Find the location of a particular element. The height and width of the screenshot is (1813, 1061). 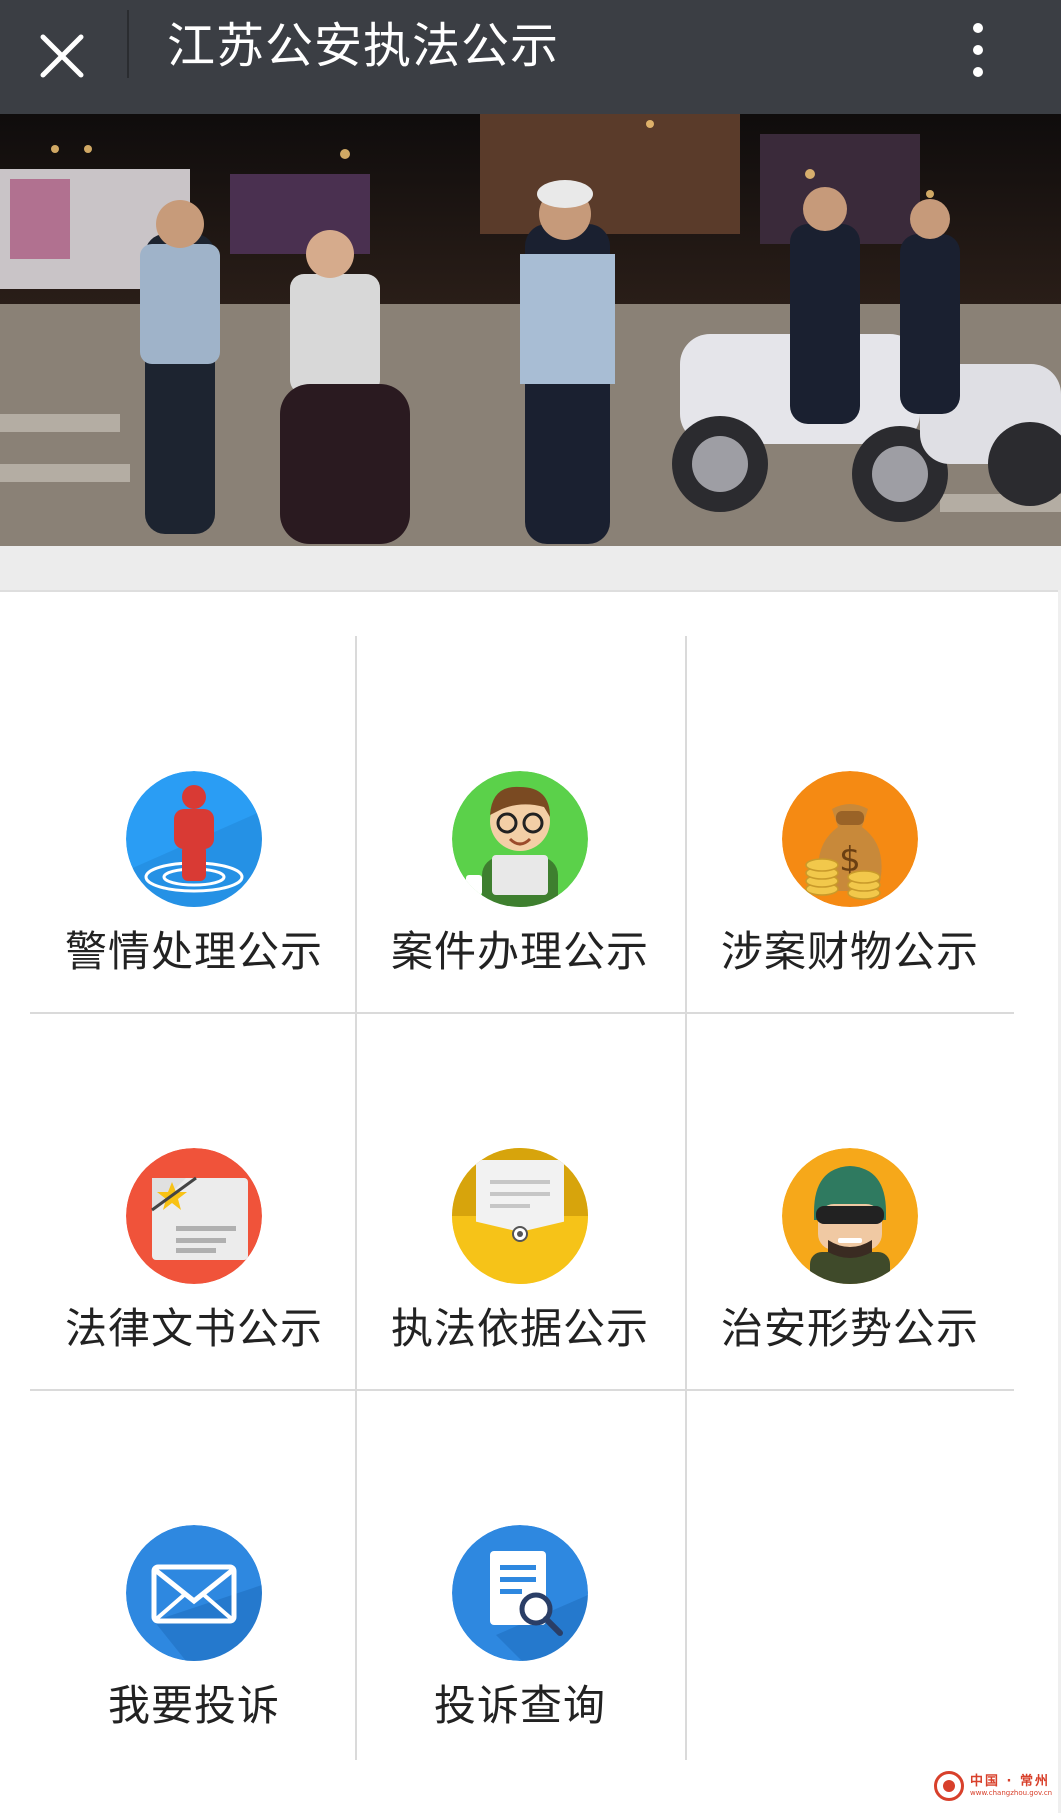

page-title: 江苏公安执法公示 is located at coordinates (363, 46).